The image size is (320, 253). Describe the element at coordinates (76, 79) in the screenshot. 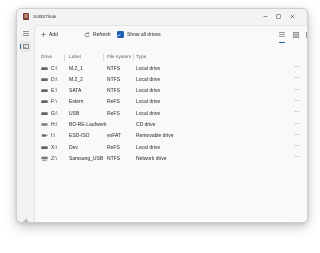

I see `drive-label: M.2_2` at that location.